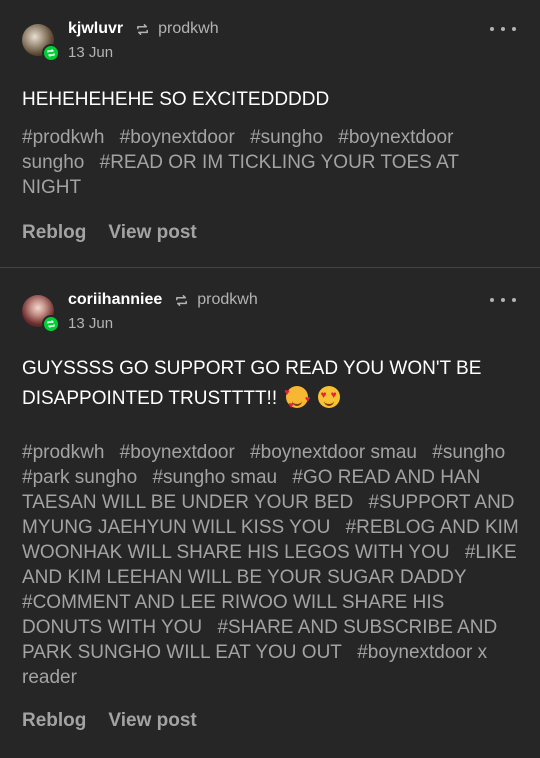  I want to click on name-line: kjwluvr prodkwh, so click(143, 29).